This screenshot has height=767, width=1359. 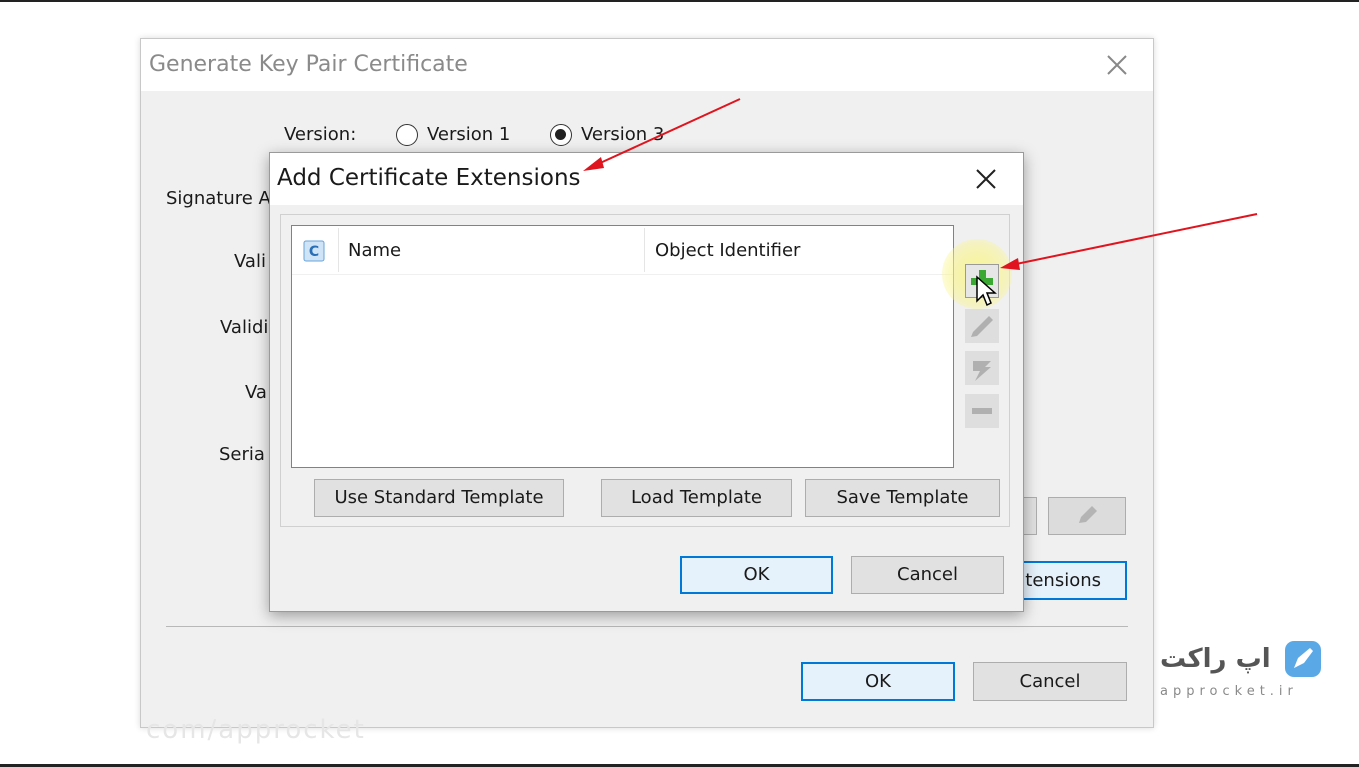 What do you see at coordinates (1245, 675) in the screenshot?
I see `branding: اپ راکت approcket.ir` at bounding box center [1245, 675].